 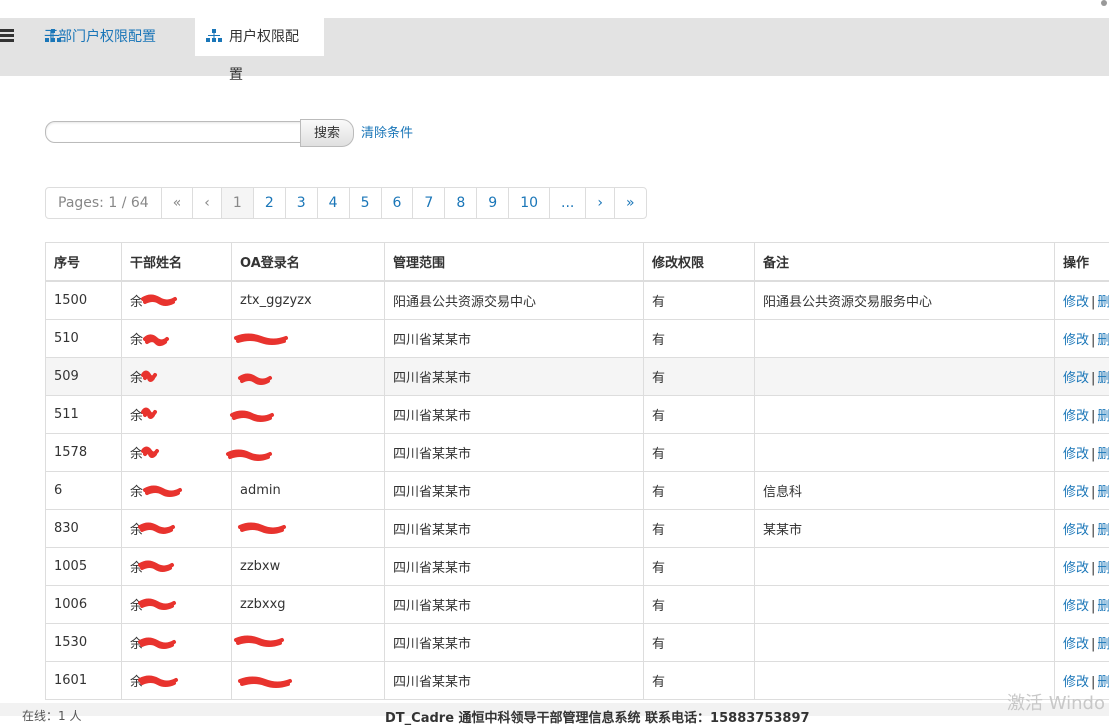 I want to click on cell-index: 1500, so click(x=84, y=300).